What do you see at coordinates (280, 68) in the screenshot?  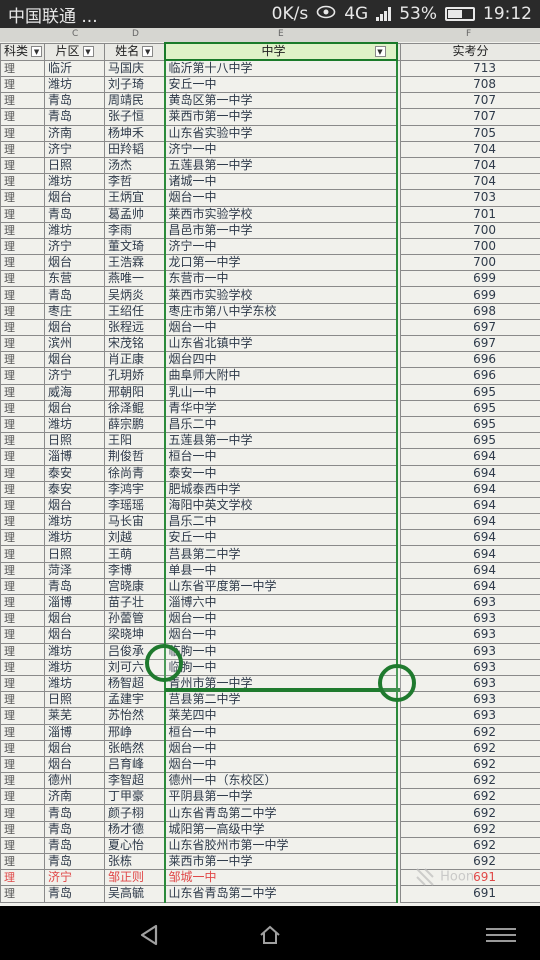 I see `cell-school: 临沂第十八中学` at bounding box center [280, 68].